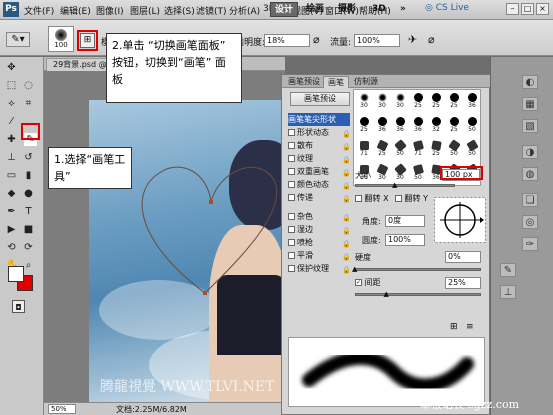 The height and width of the screenshot is (415, 553). I want to click on menu-edit: 编辑(E), so click(75, 10).